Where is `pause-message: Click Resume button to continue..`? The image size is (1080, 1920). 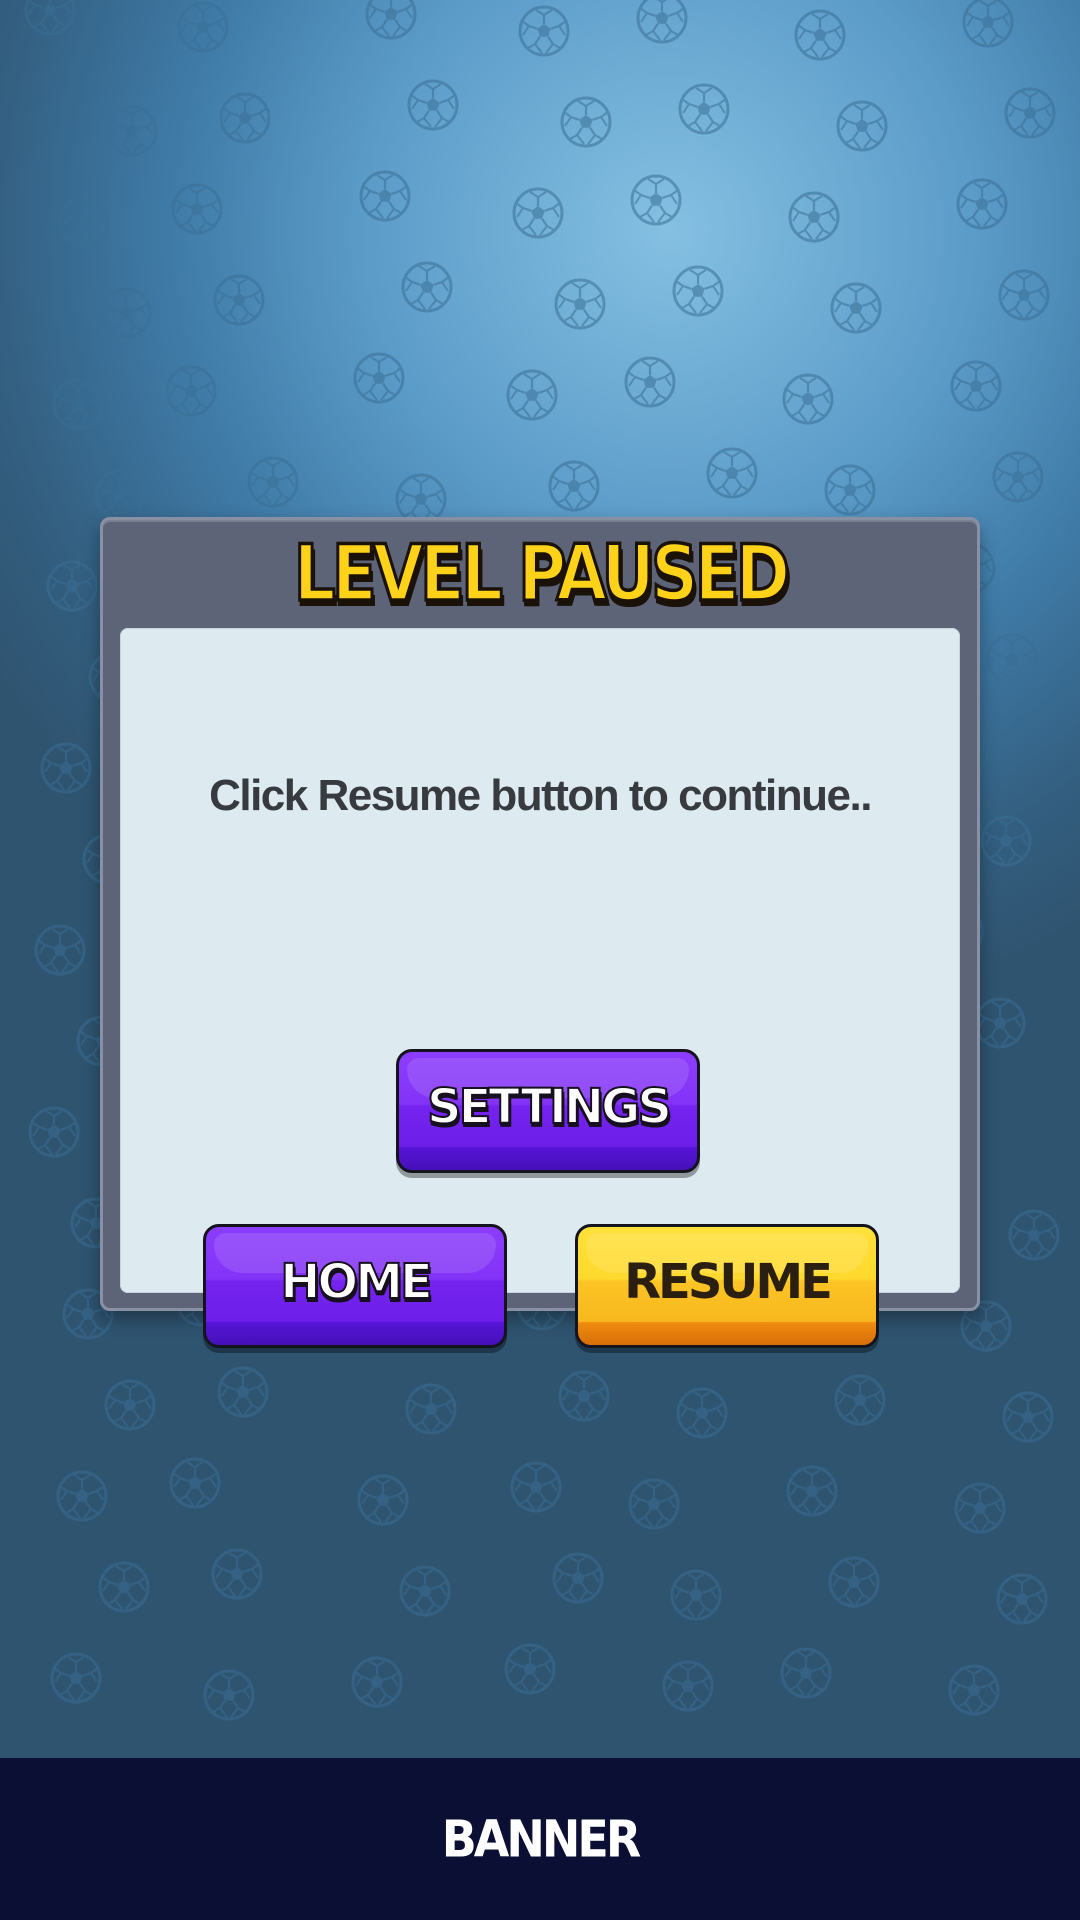
pause-message: Click Resume button to continue.. is located at coordinates (540, 795).